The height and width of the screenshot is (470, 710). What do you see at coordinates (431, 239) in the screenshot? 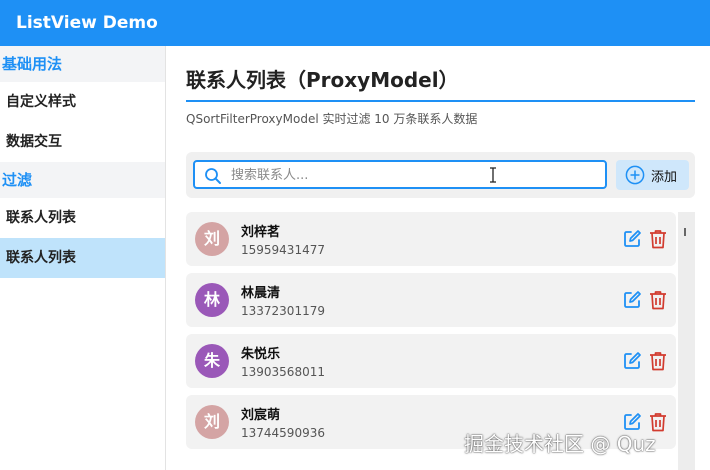
I see `list-item: 刘 刘梓茗 15959431477` at bounding box center [431, 239].